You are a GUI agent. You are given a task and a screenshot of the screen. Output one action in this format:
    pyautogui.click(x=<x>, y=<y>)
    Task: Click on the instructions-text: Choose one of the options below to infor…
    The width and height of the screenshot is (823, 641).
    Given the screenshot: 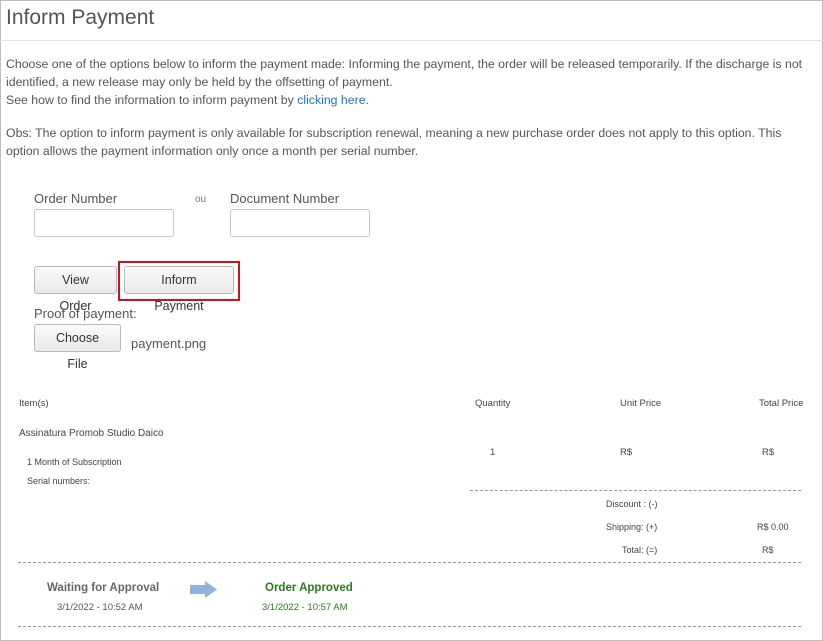 What is the action you would take?
    pyautogui.click(x=404, y=73)
    